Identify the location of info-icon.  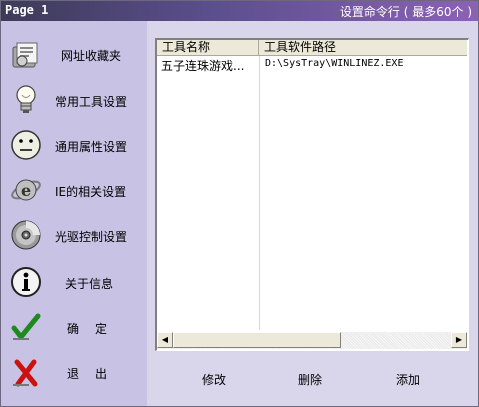
(26, 282).